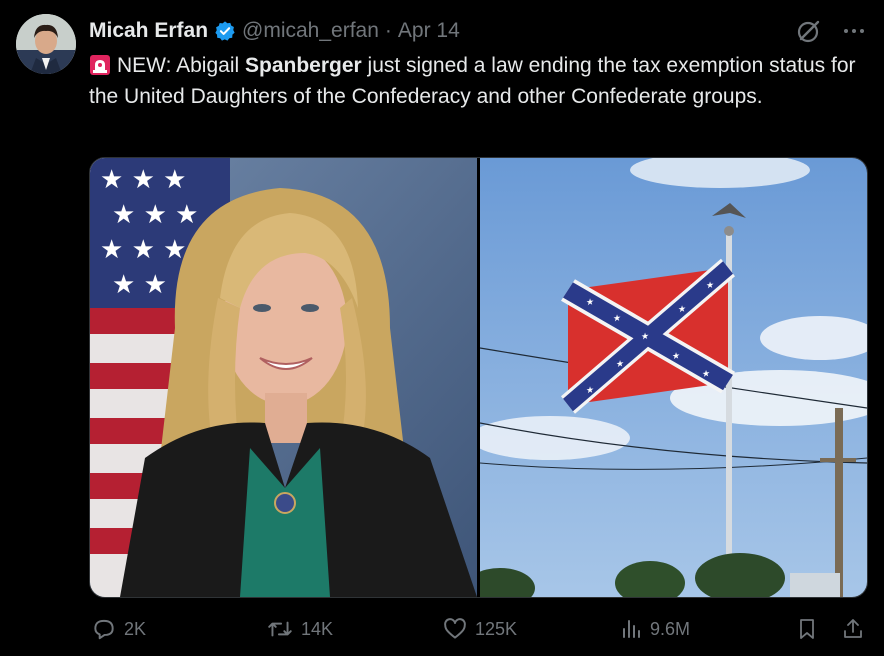  I want to click on like-count: 125K, so click(496, 628).